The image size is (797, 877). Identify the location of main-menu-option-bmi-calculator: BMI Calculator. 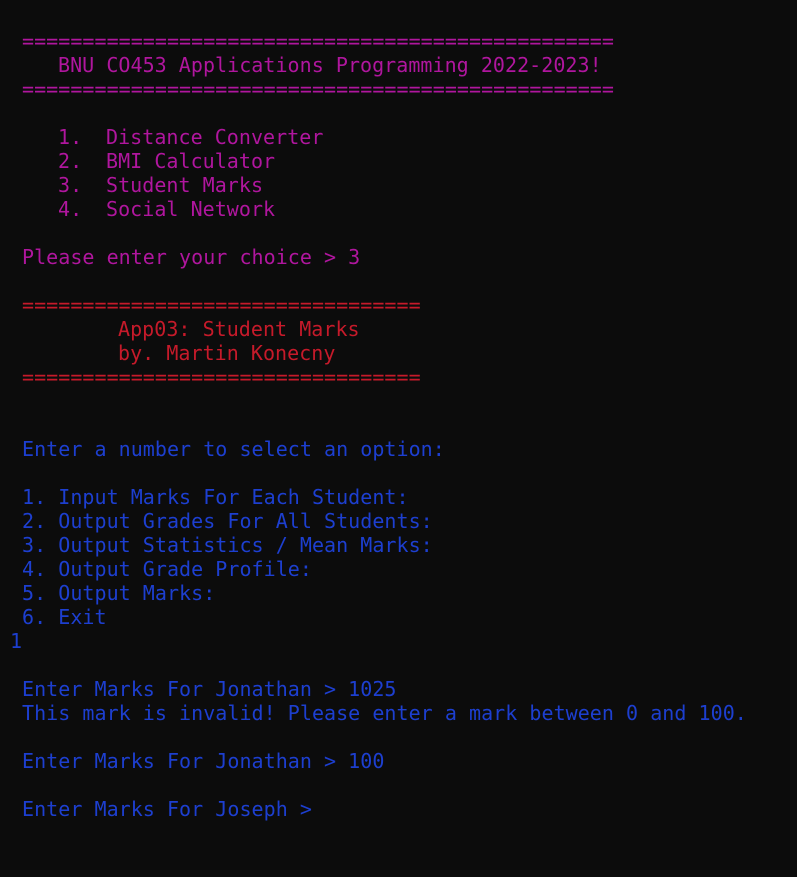
(191, 161).